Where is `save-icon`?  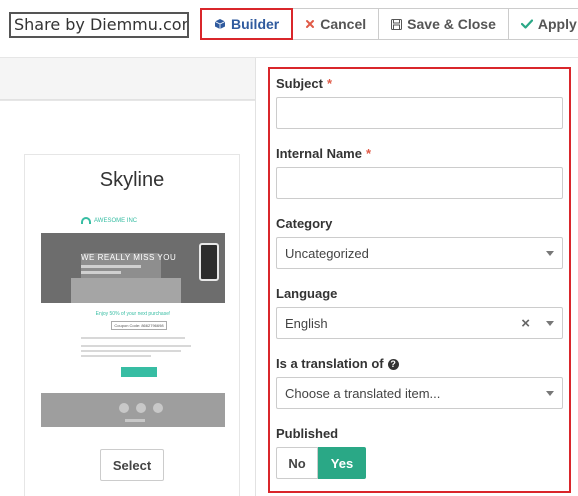 save-icon is located at coordinates (397, 24).